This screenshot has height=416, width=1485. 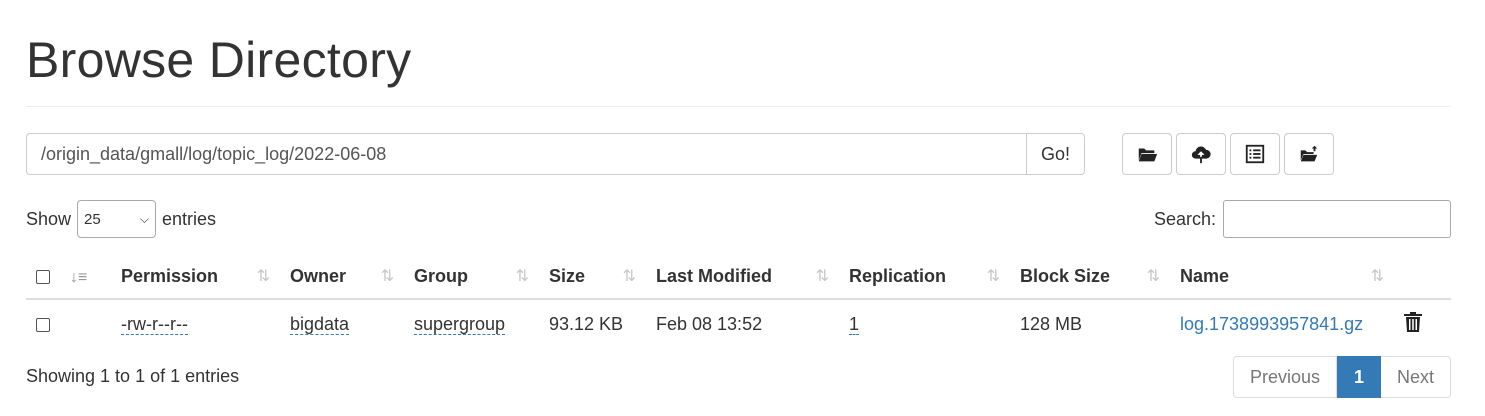 I want to click on file-name-link: log.1738993957841.gz, so click(x=1271, y=324).